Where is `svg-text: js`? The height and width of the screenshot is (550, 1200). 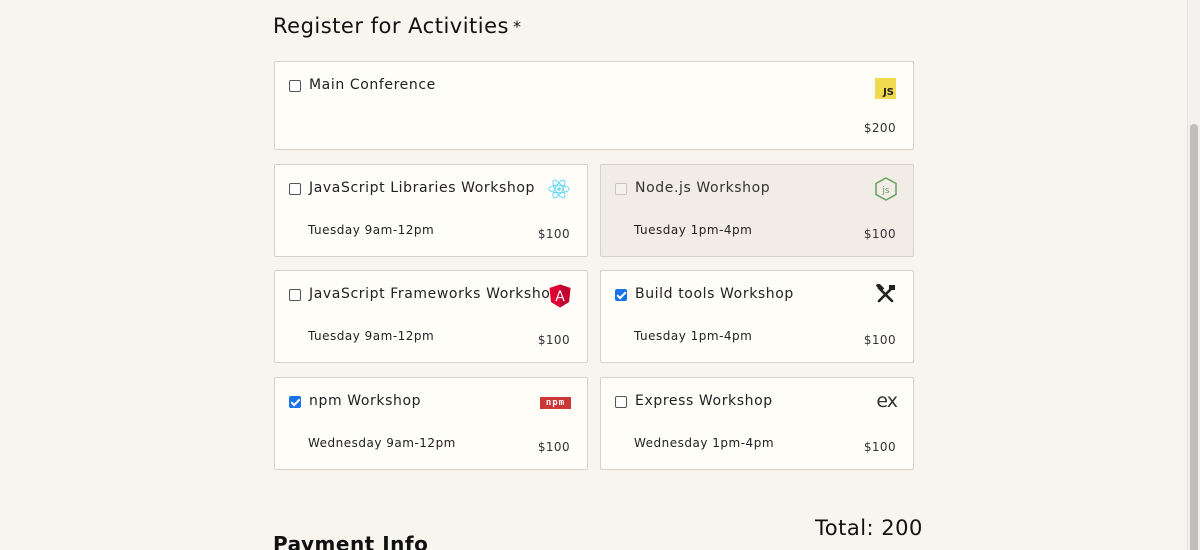 svg-text: js is located at coordinates (885, 191).